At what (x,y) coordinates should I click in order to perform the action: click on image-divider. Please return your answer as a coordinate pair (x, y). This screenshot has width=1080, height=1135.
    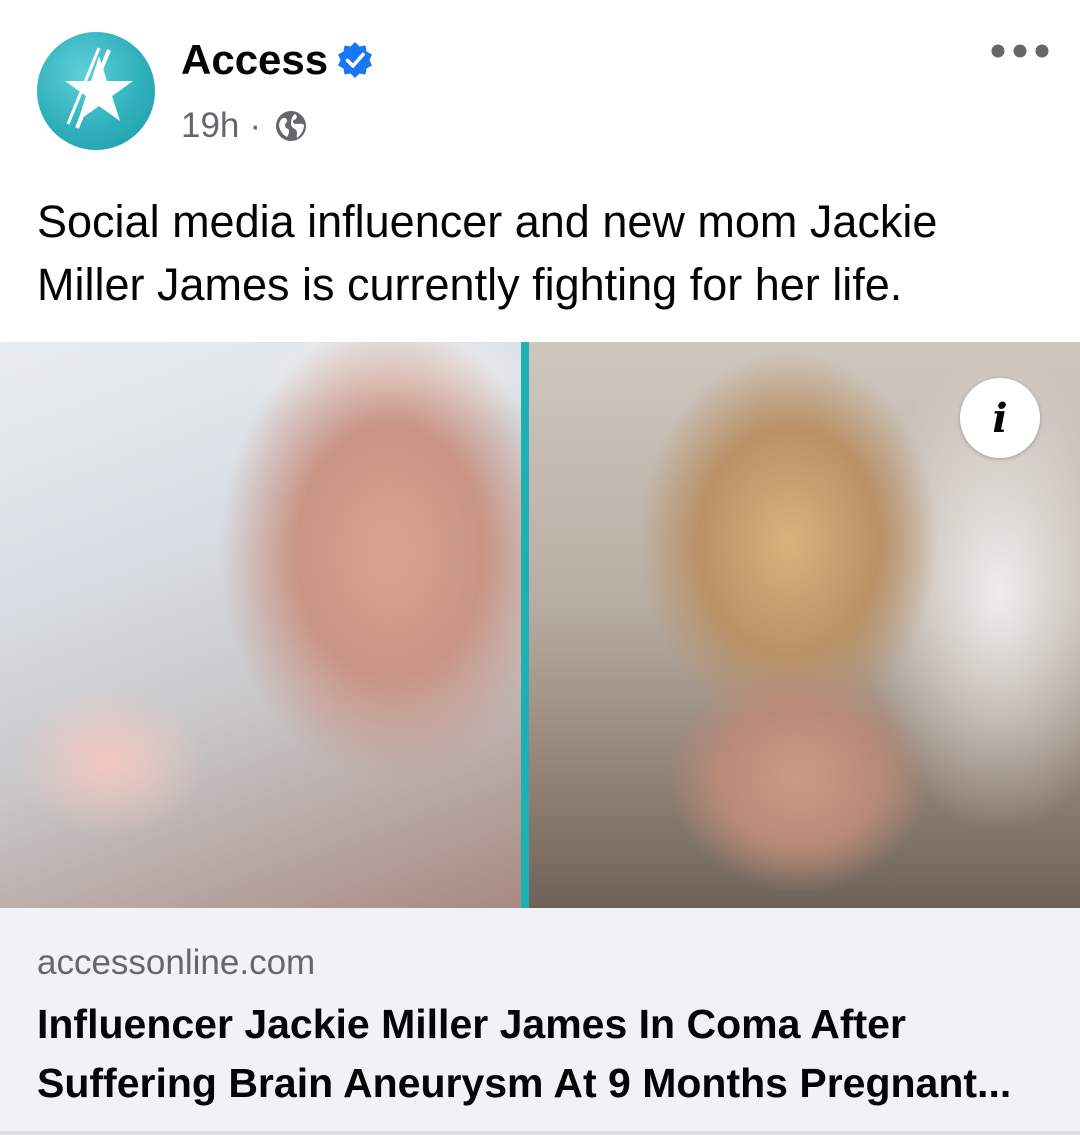
    Looking at the image, I should click on (525, 625).